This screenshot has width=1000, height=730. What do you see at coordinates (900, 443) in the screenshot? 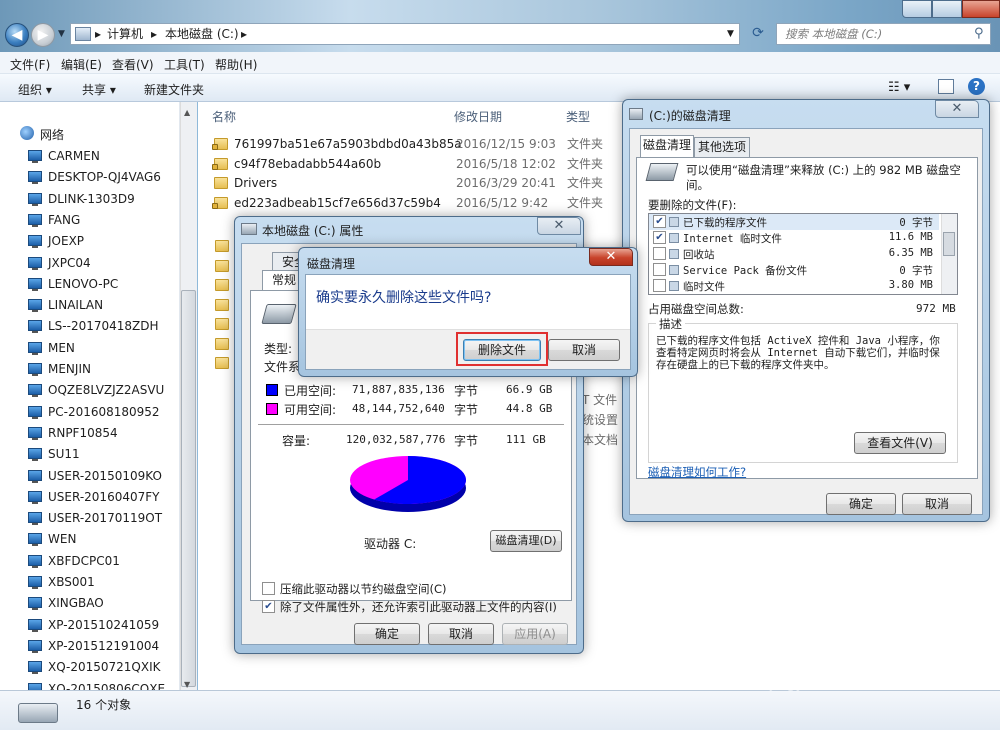
I see `view-files-button: 查看文件(V)` at bounding box center [900, 443].